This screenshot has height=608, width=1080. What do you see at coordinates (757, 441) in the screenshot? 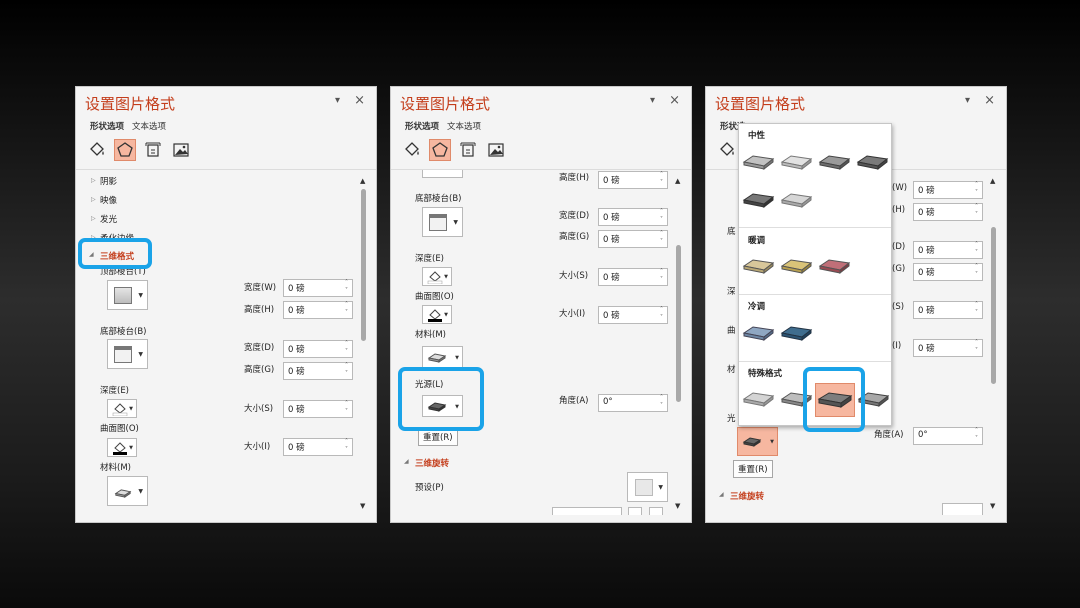
I see `lighting-dropdown: ▼` at bounding box center [757, 441].